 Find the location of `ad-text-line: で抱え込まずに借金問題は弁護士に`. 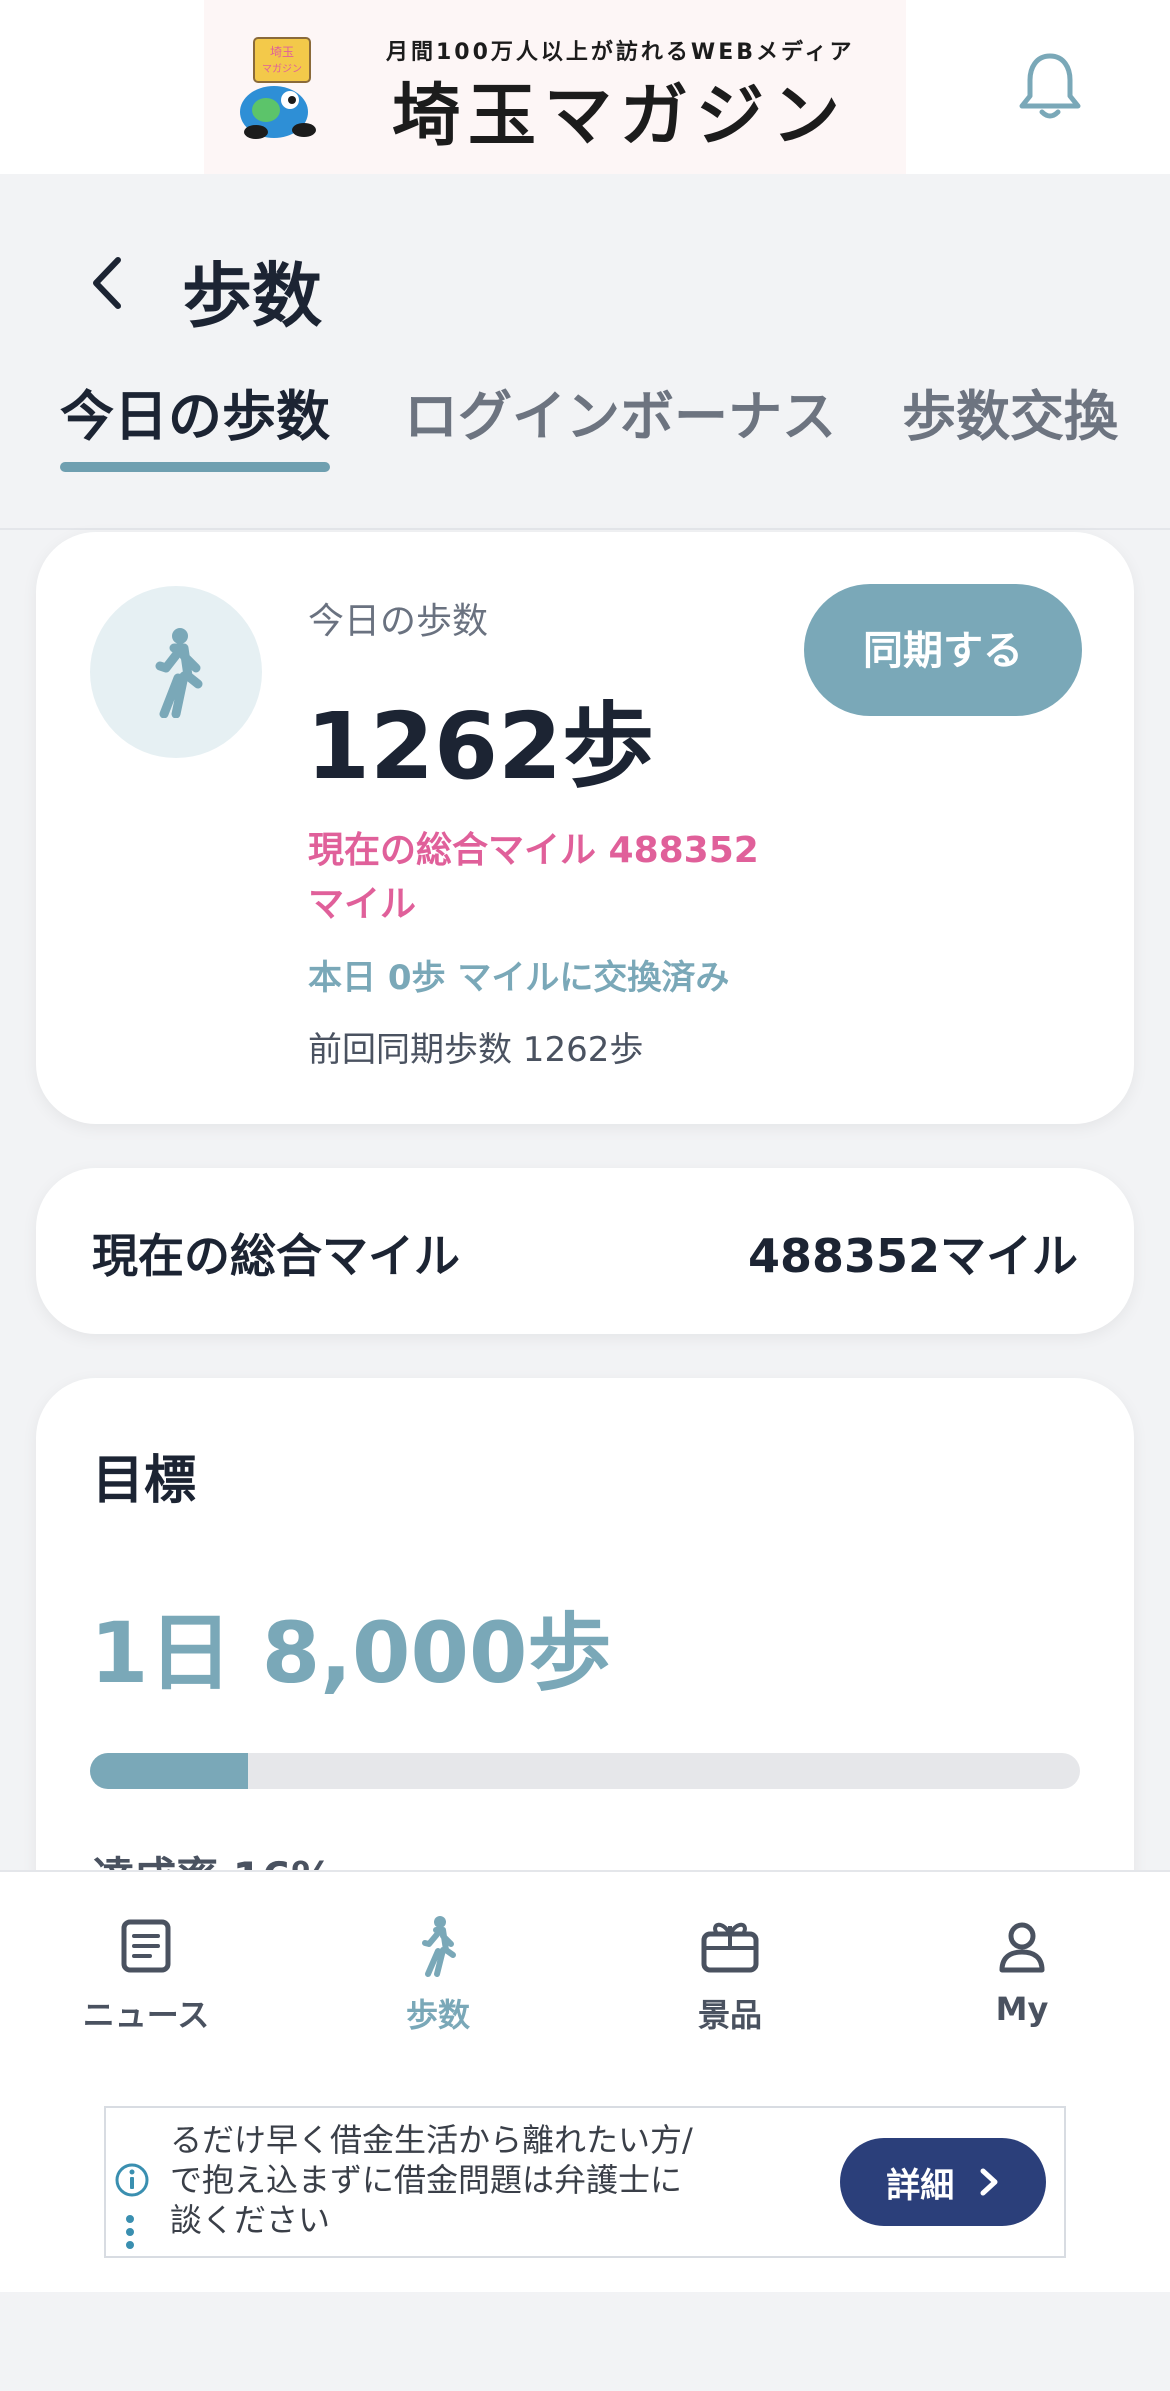

ad-text-line: で抱え込まずに借金問題は弁護士に is located at coordinates (426, 2180).